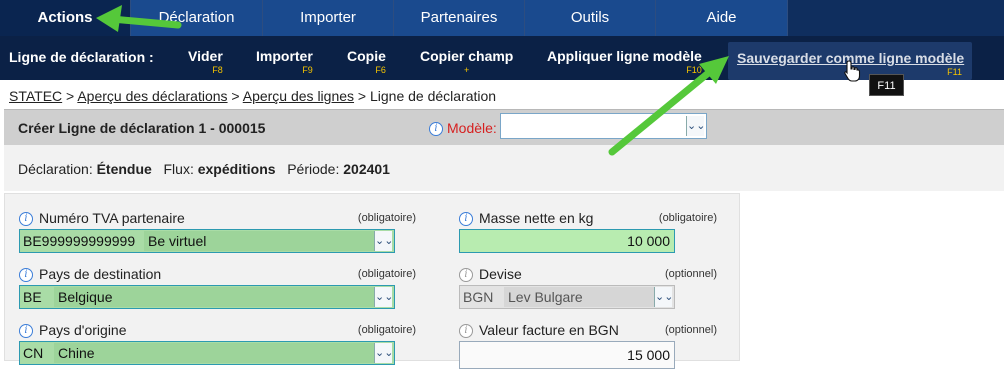  What do you see at coordinates (459, 18) in the screenshot?
I see `tab-partenaires: Partenaires` at bounding box center [459, 18].